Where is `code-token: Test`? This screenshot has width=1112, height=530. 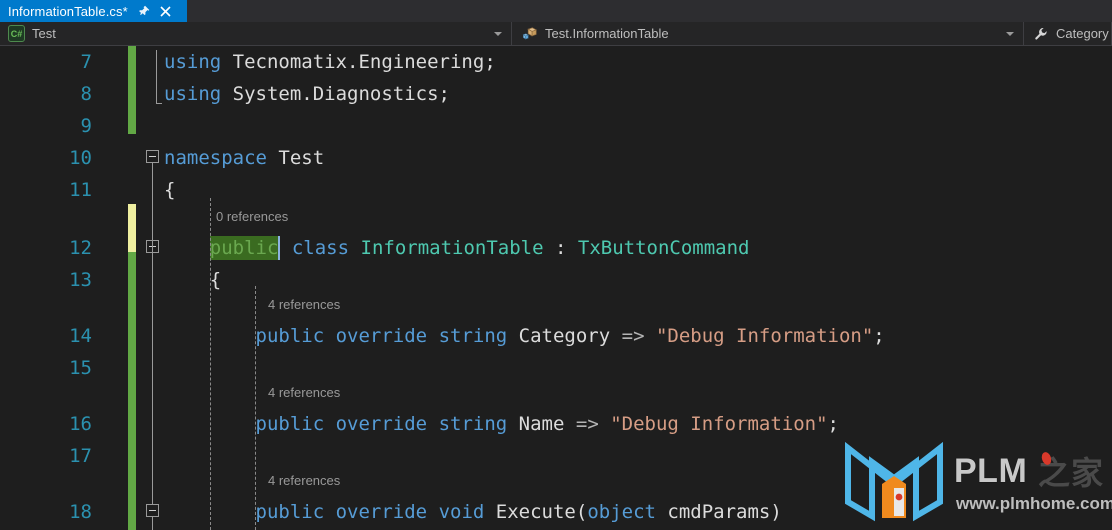 code-token: Test is located at coordinates (301, 158).